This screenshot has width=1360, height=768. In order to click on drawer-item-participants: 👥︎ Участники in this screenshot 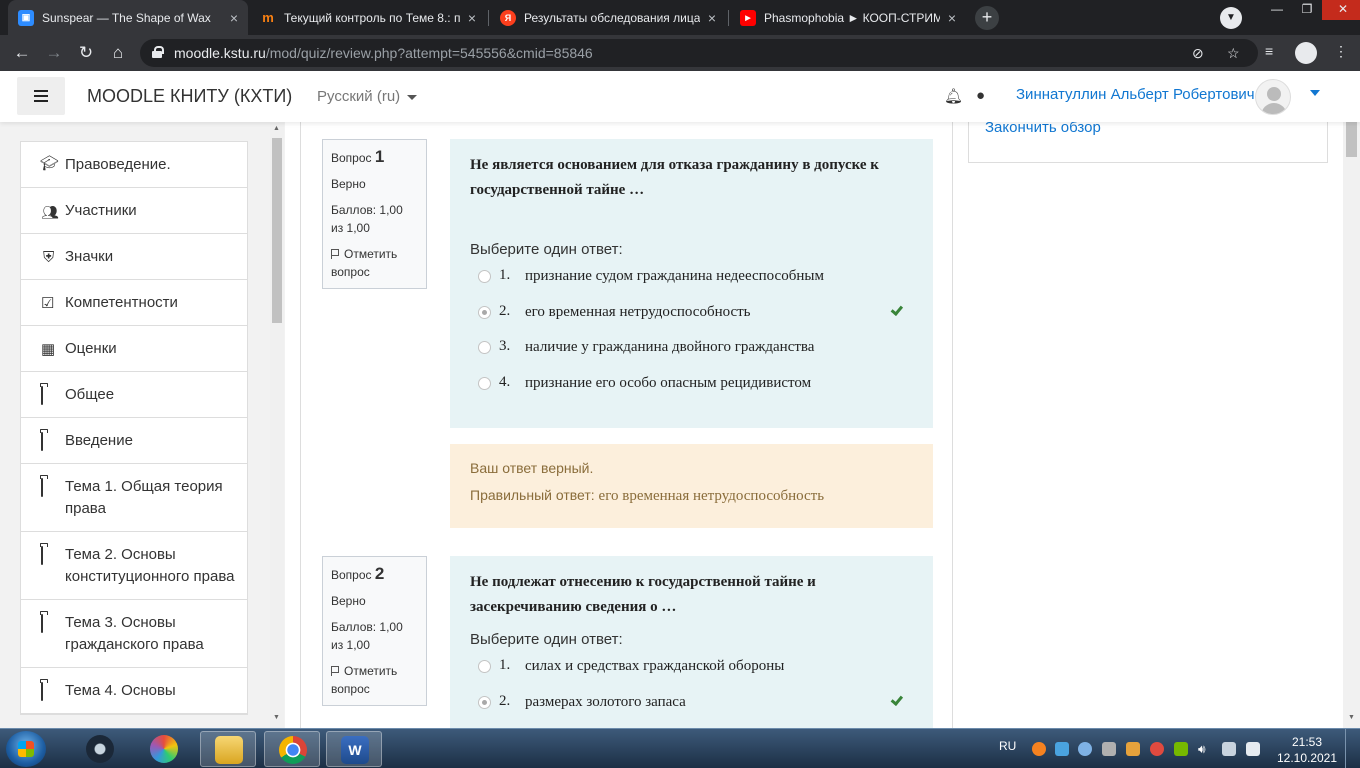, I will do `click(134, 211)`.